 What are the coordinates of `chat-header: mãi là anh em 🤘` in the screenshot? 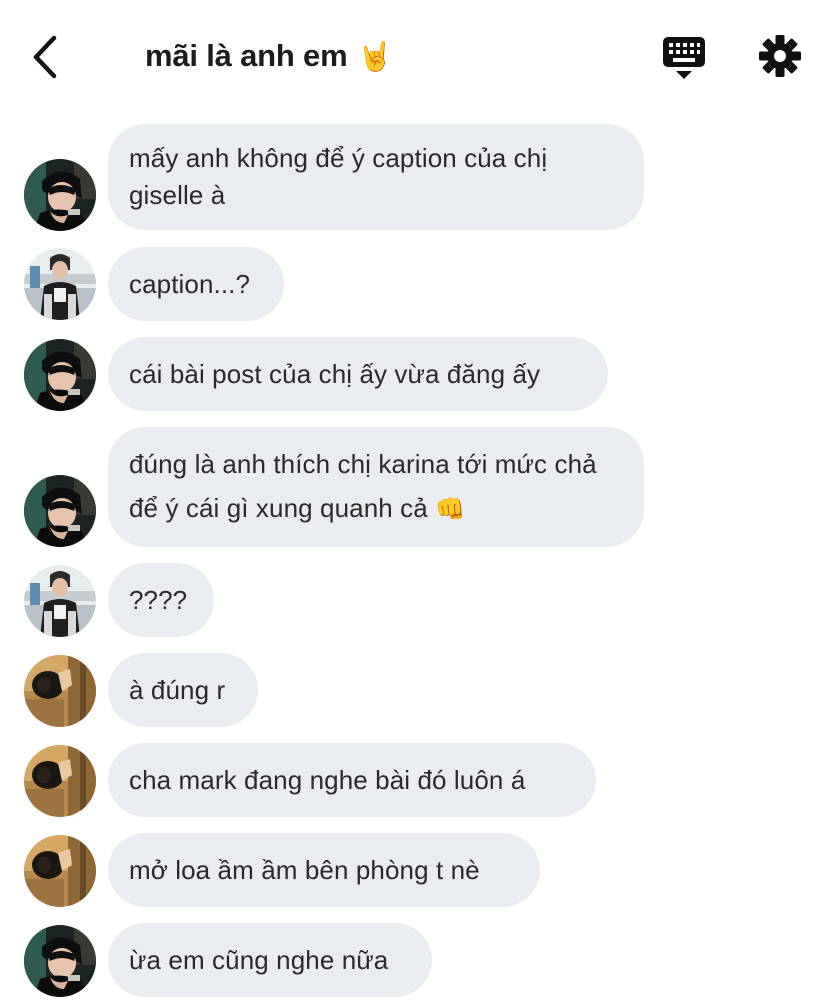 It's located at (414, 57).